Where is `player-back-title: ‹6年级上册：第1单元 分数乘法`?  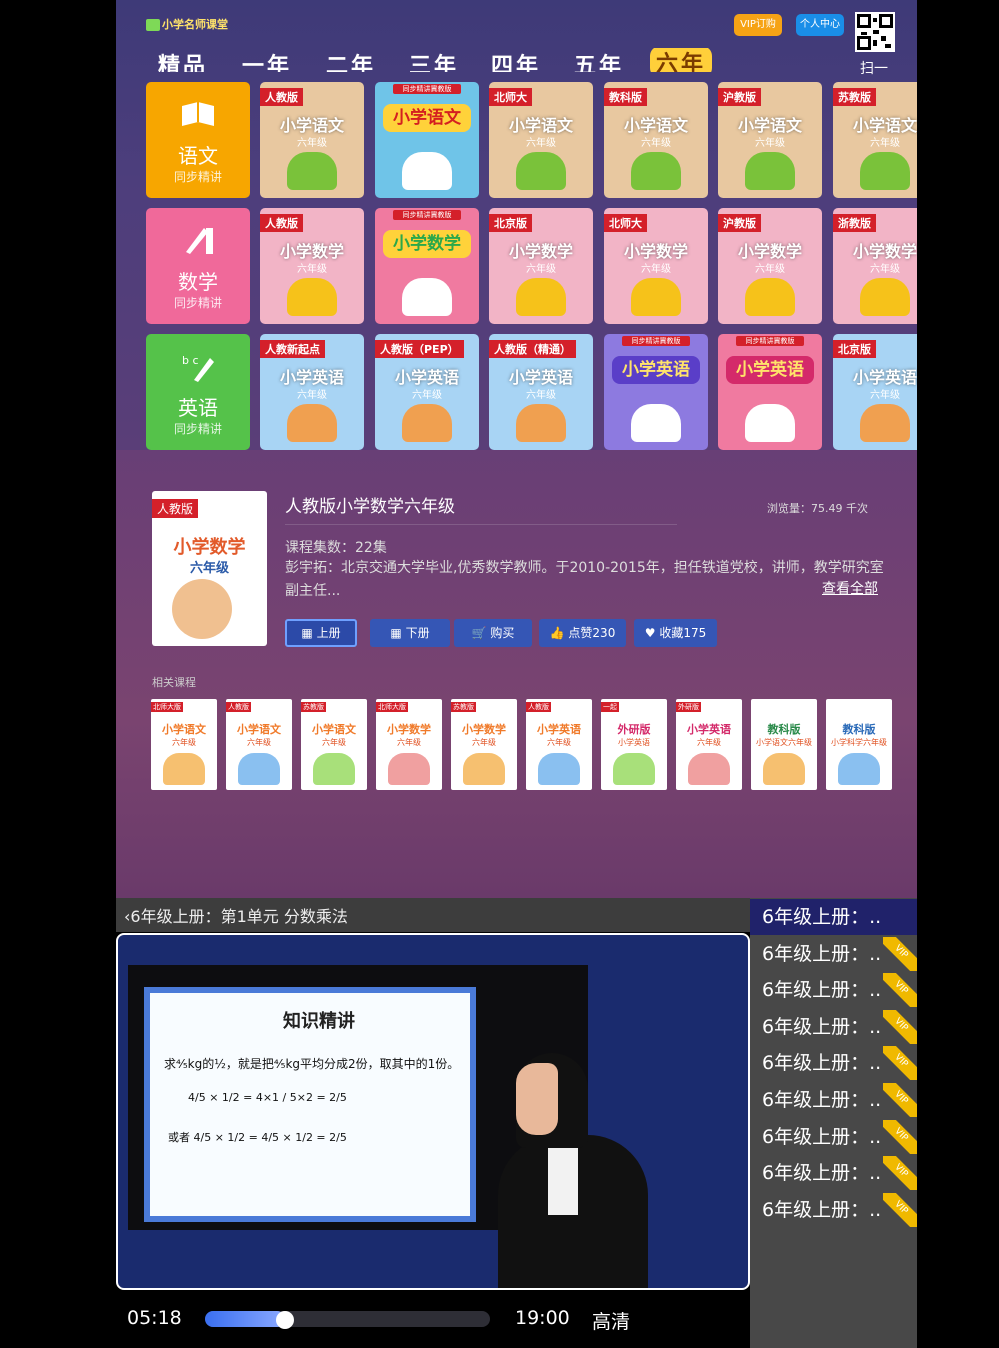 player-back-title: ‹6年级上册：第1单元 分数乘法 is located at coordinates (236, 915).